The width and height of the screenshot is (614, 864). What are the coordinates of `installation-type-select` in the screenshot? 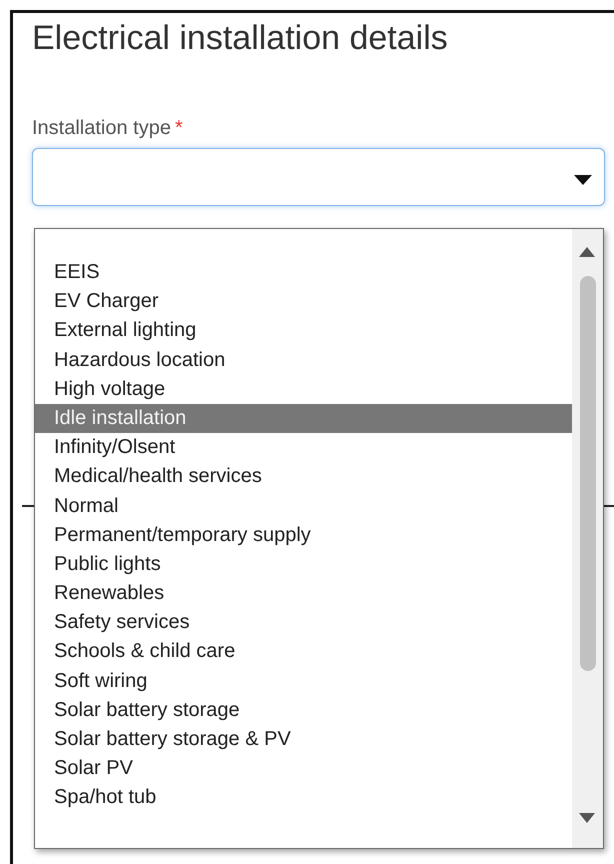 It's located at (318, 177).